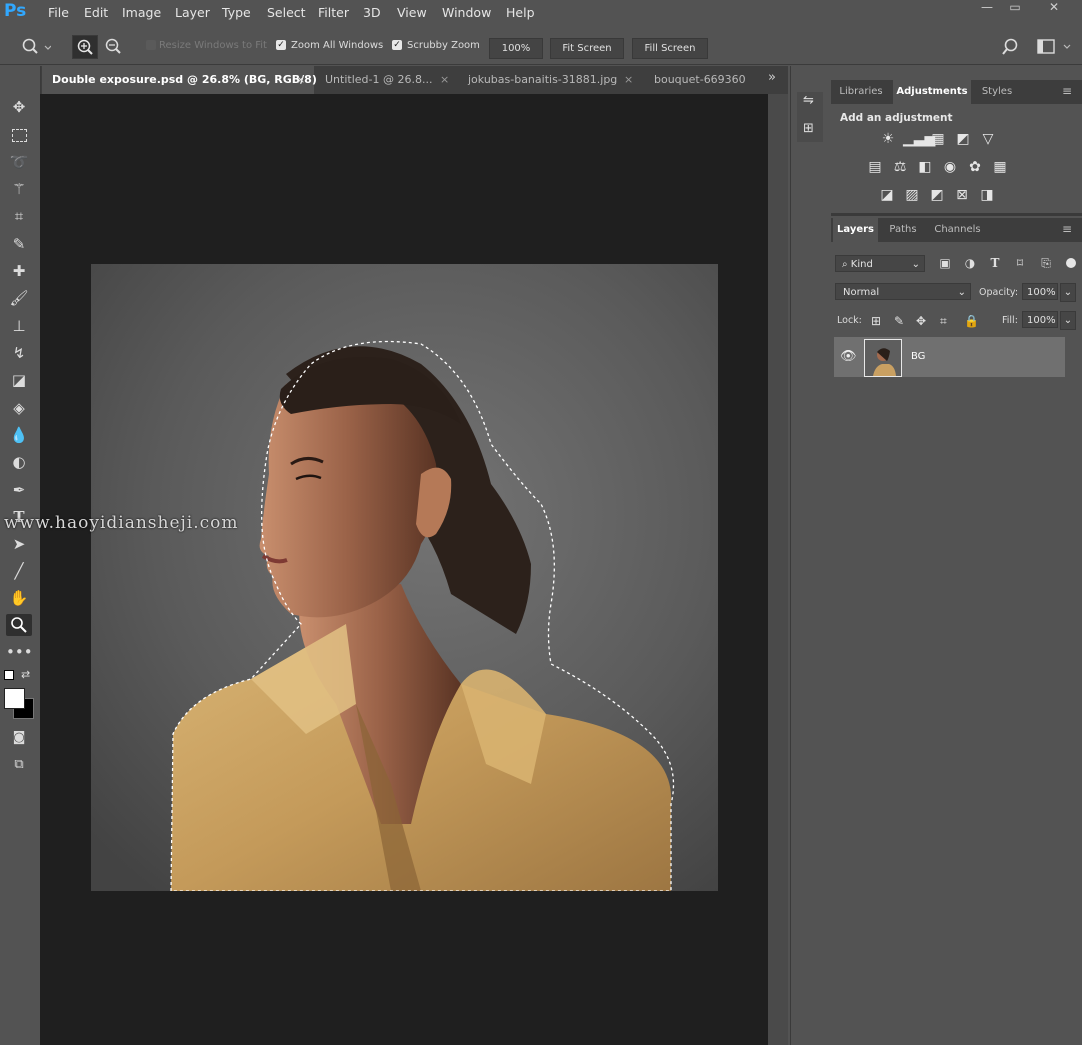 The height and width of the screenshot is (1045, 1082). What do you see at coordinates (808, 100) in the screenshot?
I see `history-panel-icon: ⇋` at bounding box center [808, 100].